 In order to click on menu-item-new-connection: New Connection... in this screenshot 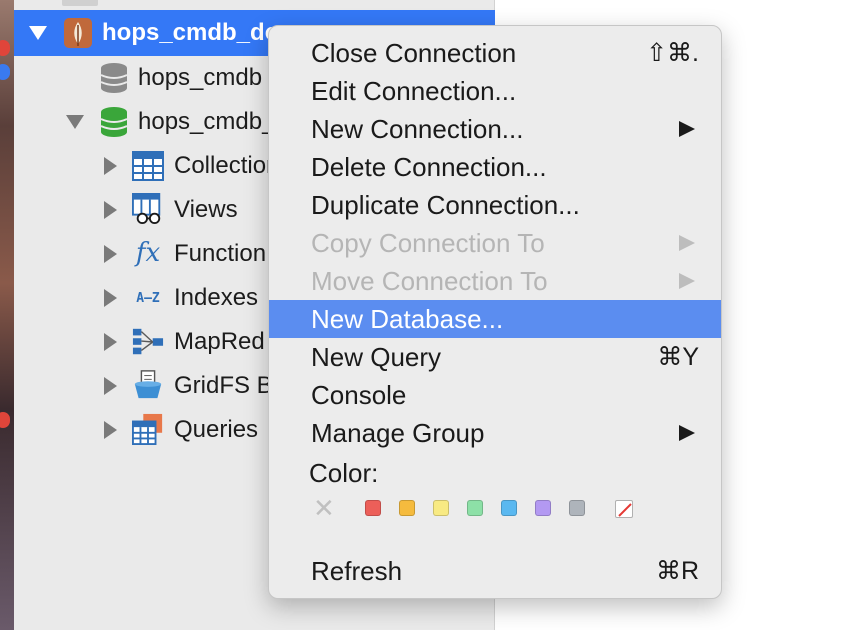, I will do `click(495, 129)`.